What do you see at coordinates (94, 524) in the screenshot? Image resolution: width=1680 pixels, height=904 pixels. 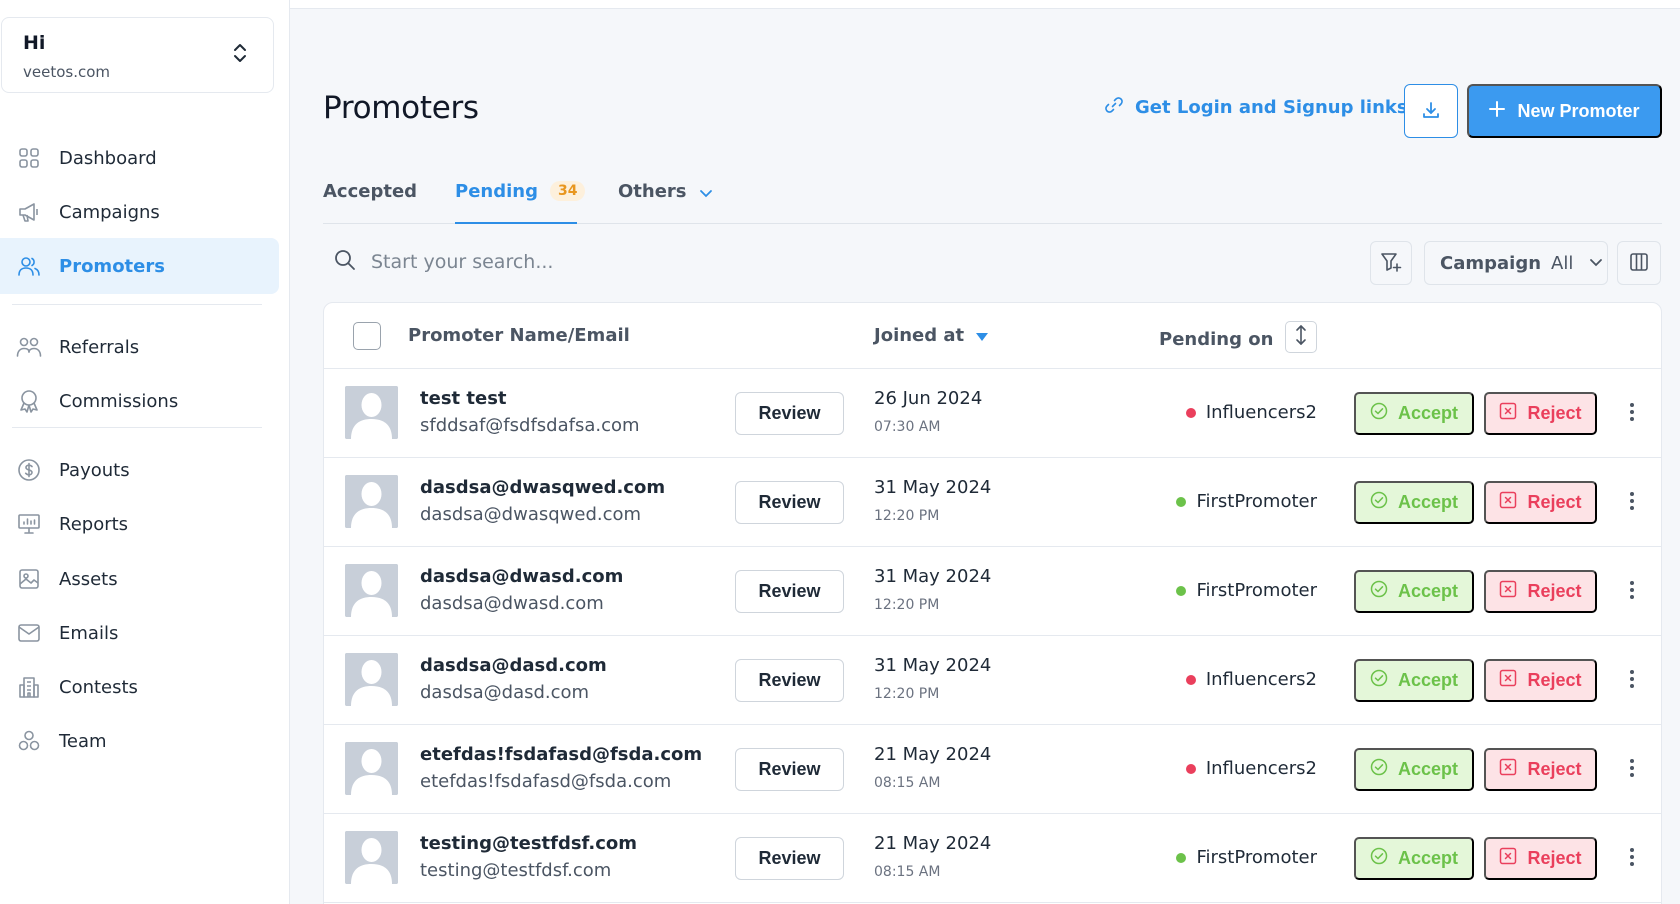 I see `sidebar-item-label: Reports` at bounding box center [94, 524].